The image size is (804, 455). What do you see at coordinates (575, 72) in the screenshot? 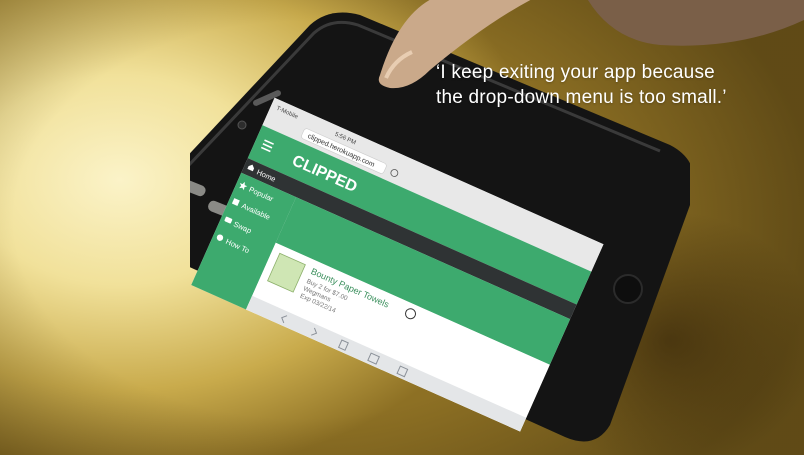
I see `caption-line-1: ‘I keep exiting your app because` at bounding box center [575, 72].